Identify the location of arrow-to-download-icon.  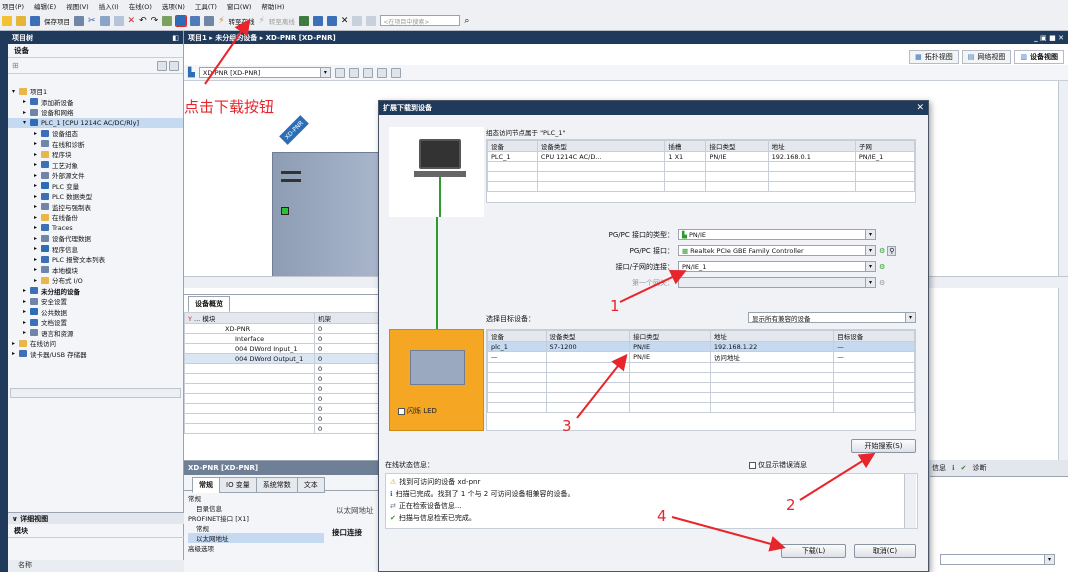
(227, 51).